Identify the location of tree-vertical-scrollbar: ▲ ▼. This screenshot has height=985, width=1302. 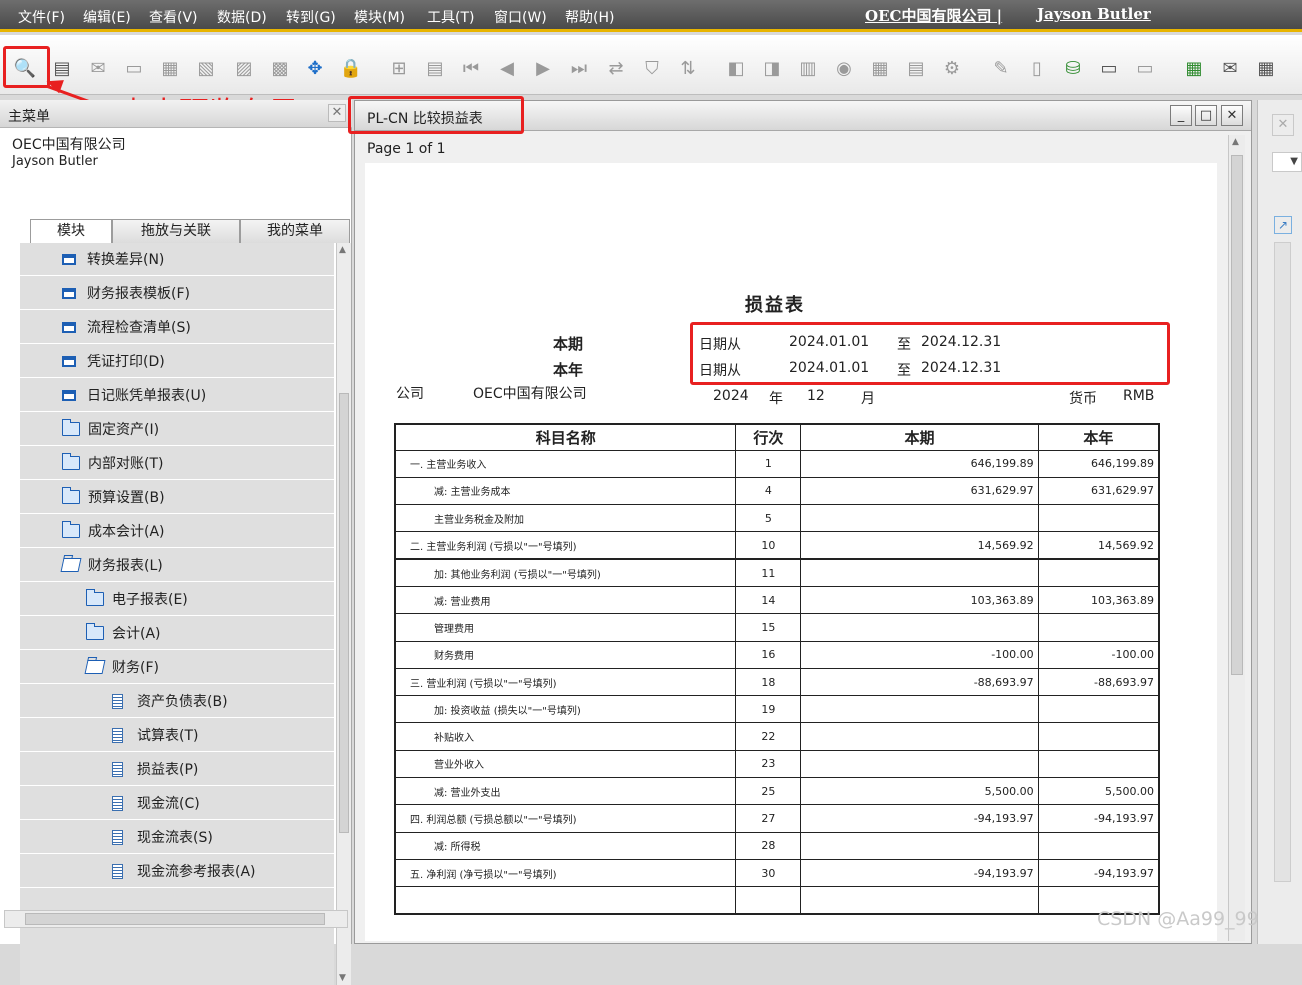
(343, 614).